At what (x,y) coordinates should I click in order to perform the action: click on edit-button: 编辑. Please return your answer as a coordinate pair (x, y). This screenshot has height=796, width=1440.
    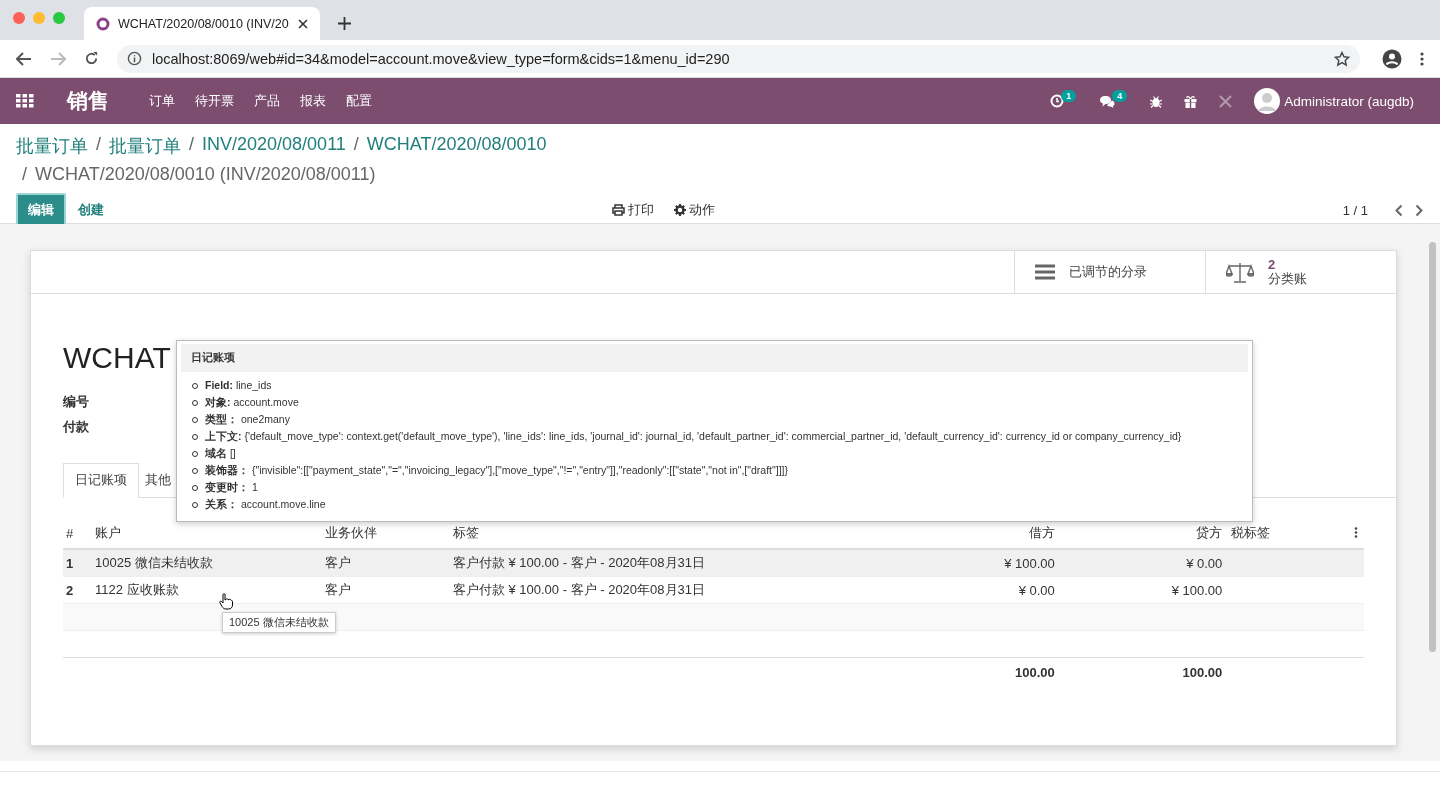
    Looking at the image, I should click on (41, 210).